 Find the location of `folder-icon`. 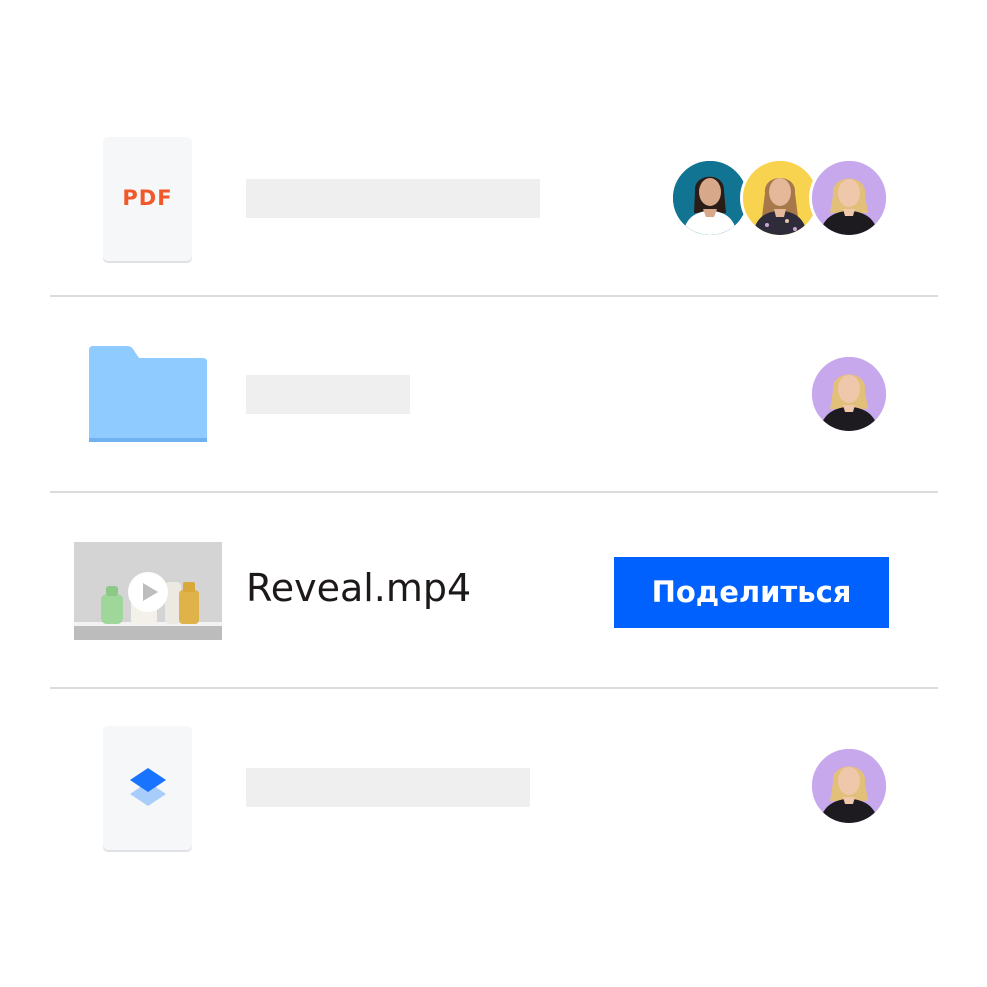

folder-icon is located at coordinates (148, 394).